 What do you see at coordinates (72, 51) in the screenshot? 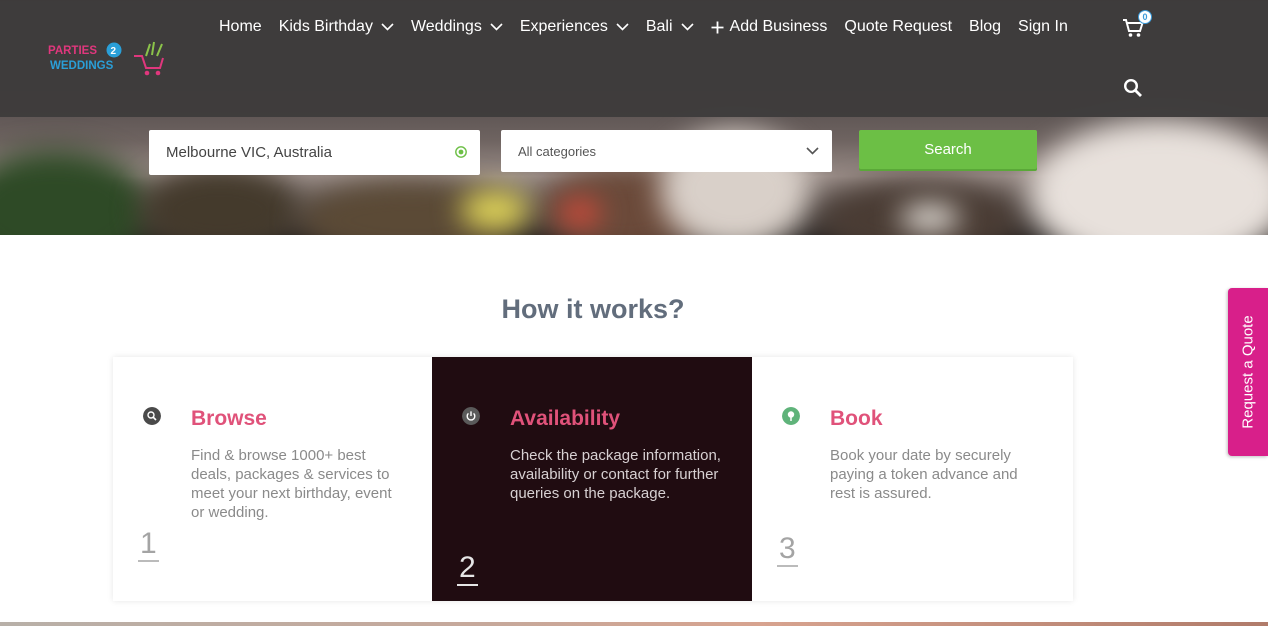
I see `svg-text: PARTIES` at bounding box center [72, 51].